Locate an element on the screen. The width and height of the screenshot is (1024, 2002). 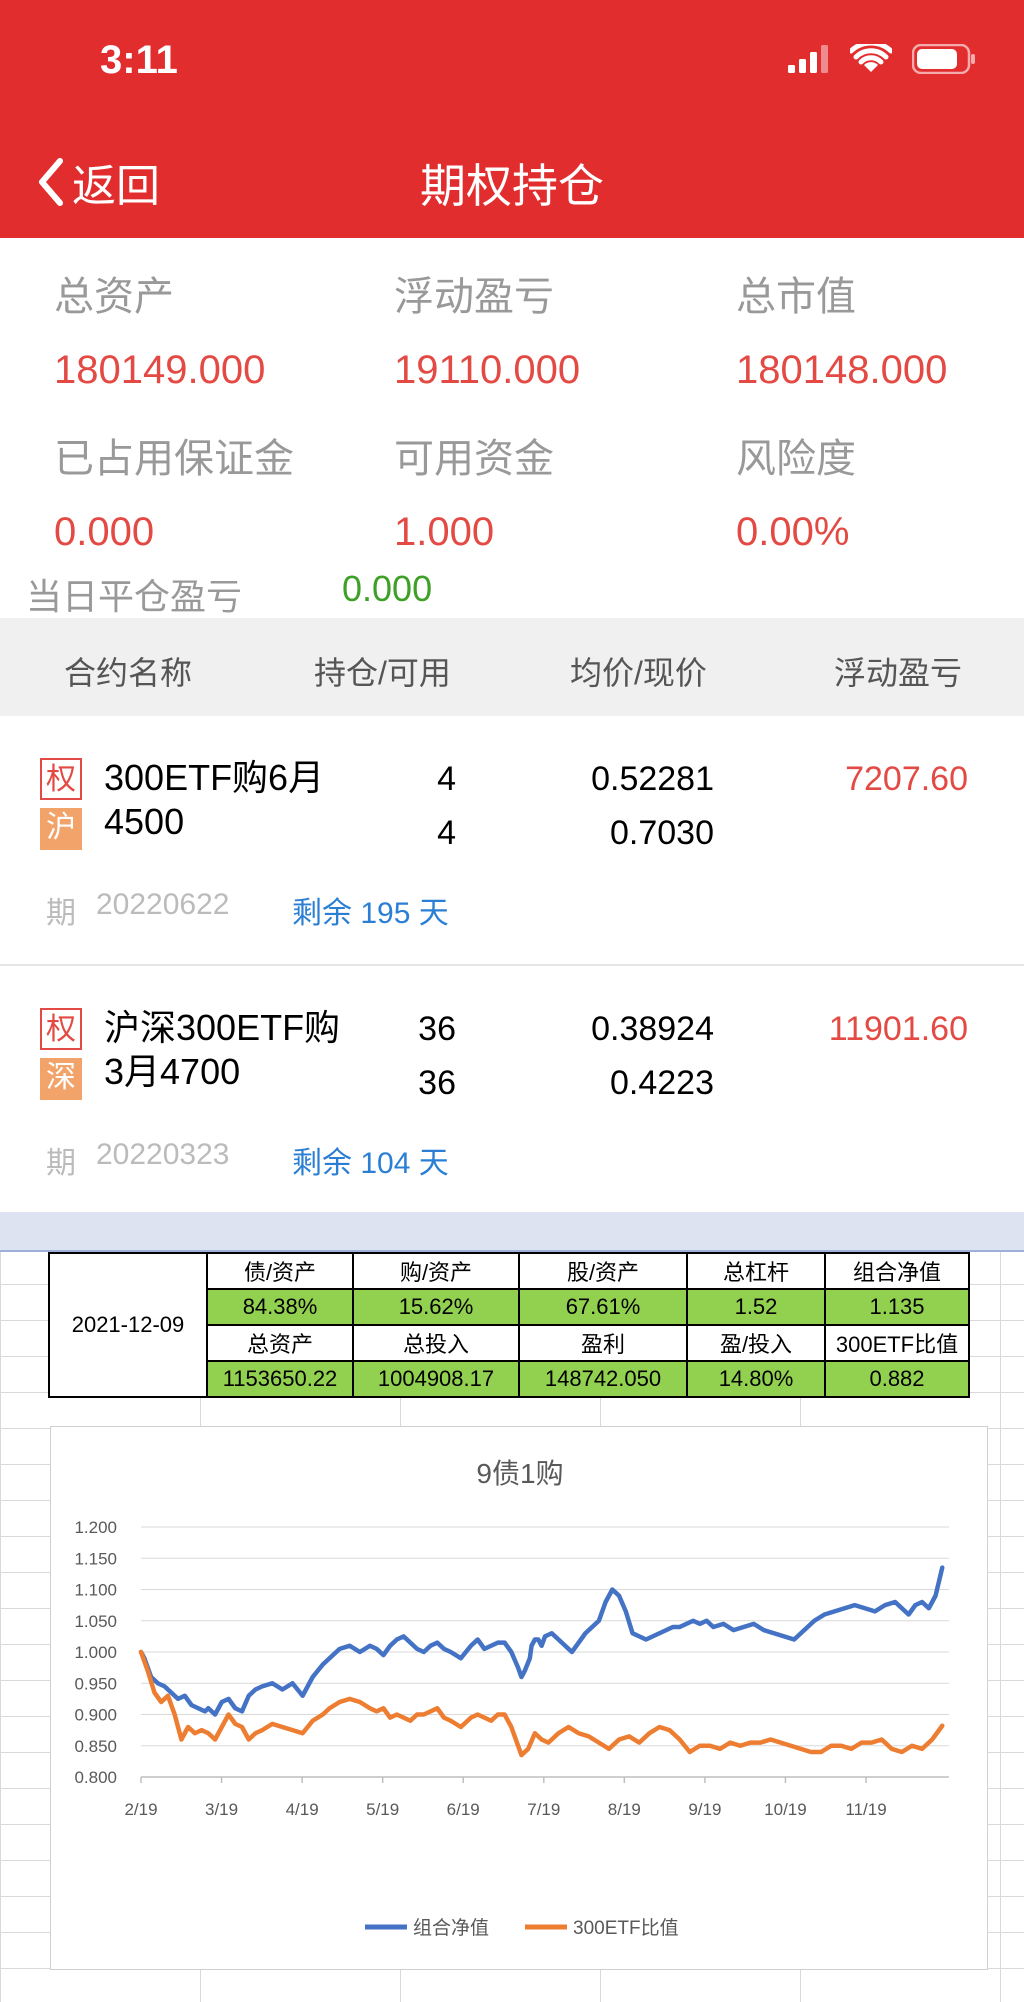
stats-value: 0.882 is located at coordinates (897, 1379).